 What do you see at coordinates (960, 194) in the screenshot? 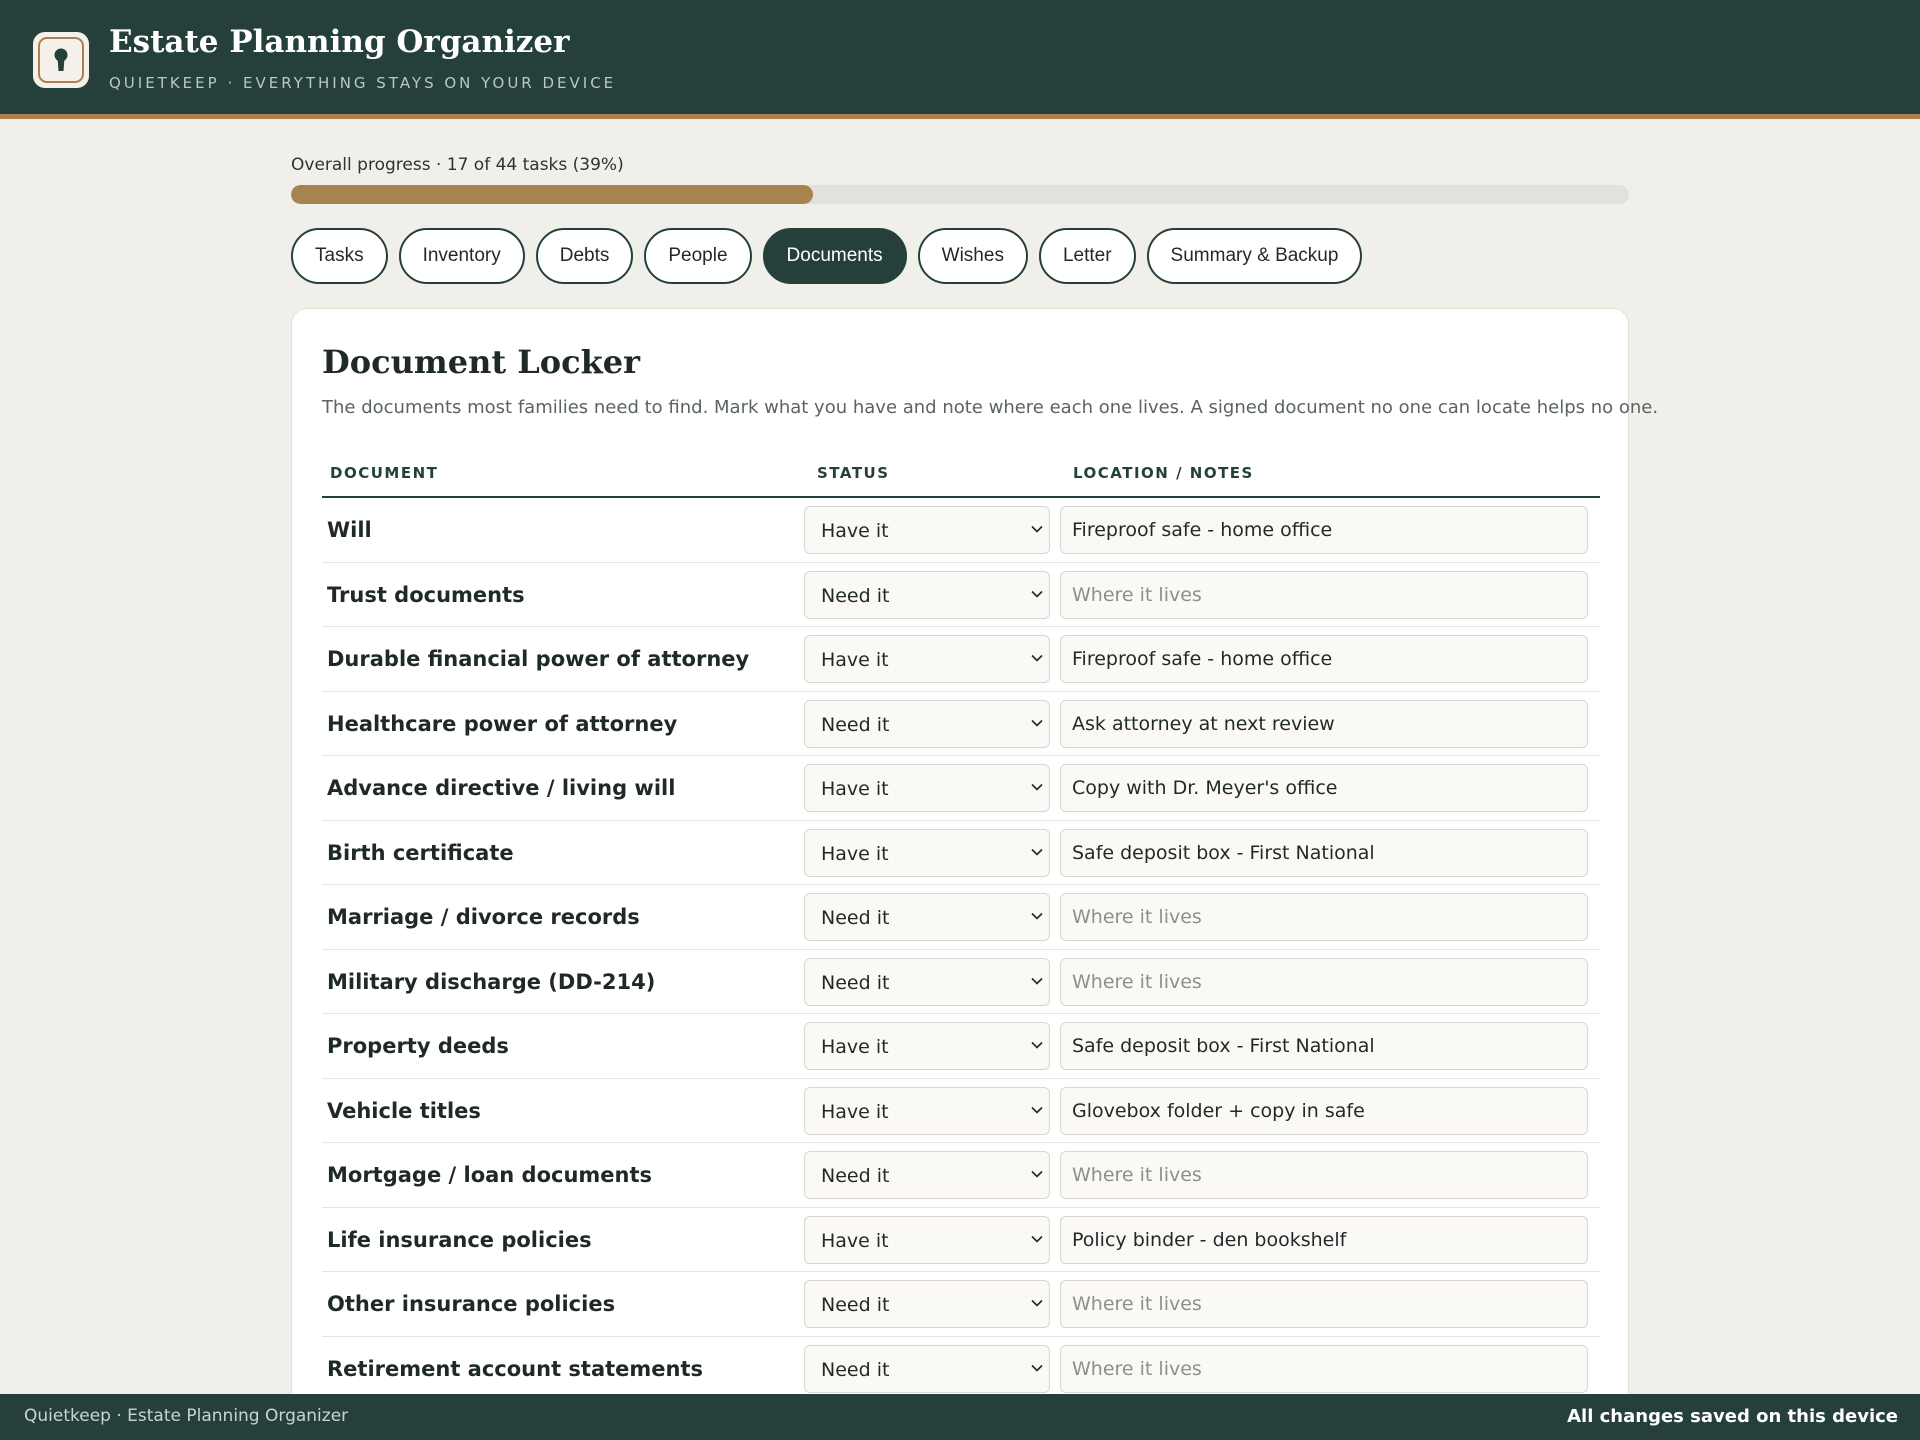
I see `progress-bar` at bounding box center [960, 194].